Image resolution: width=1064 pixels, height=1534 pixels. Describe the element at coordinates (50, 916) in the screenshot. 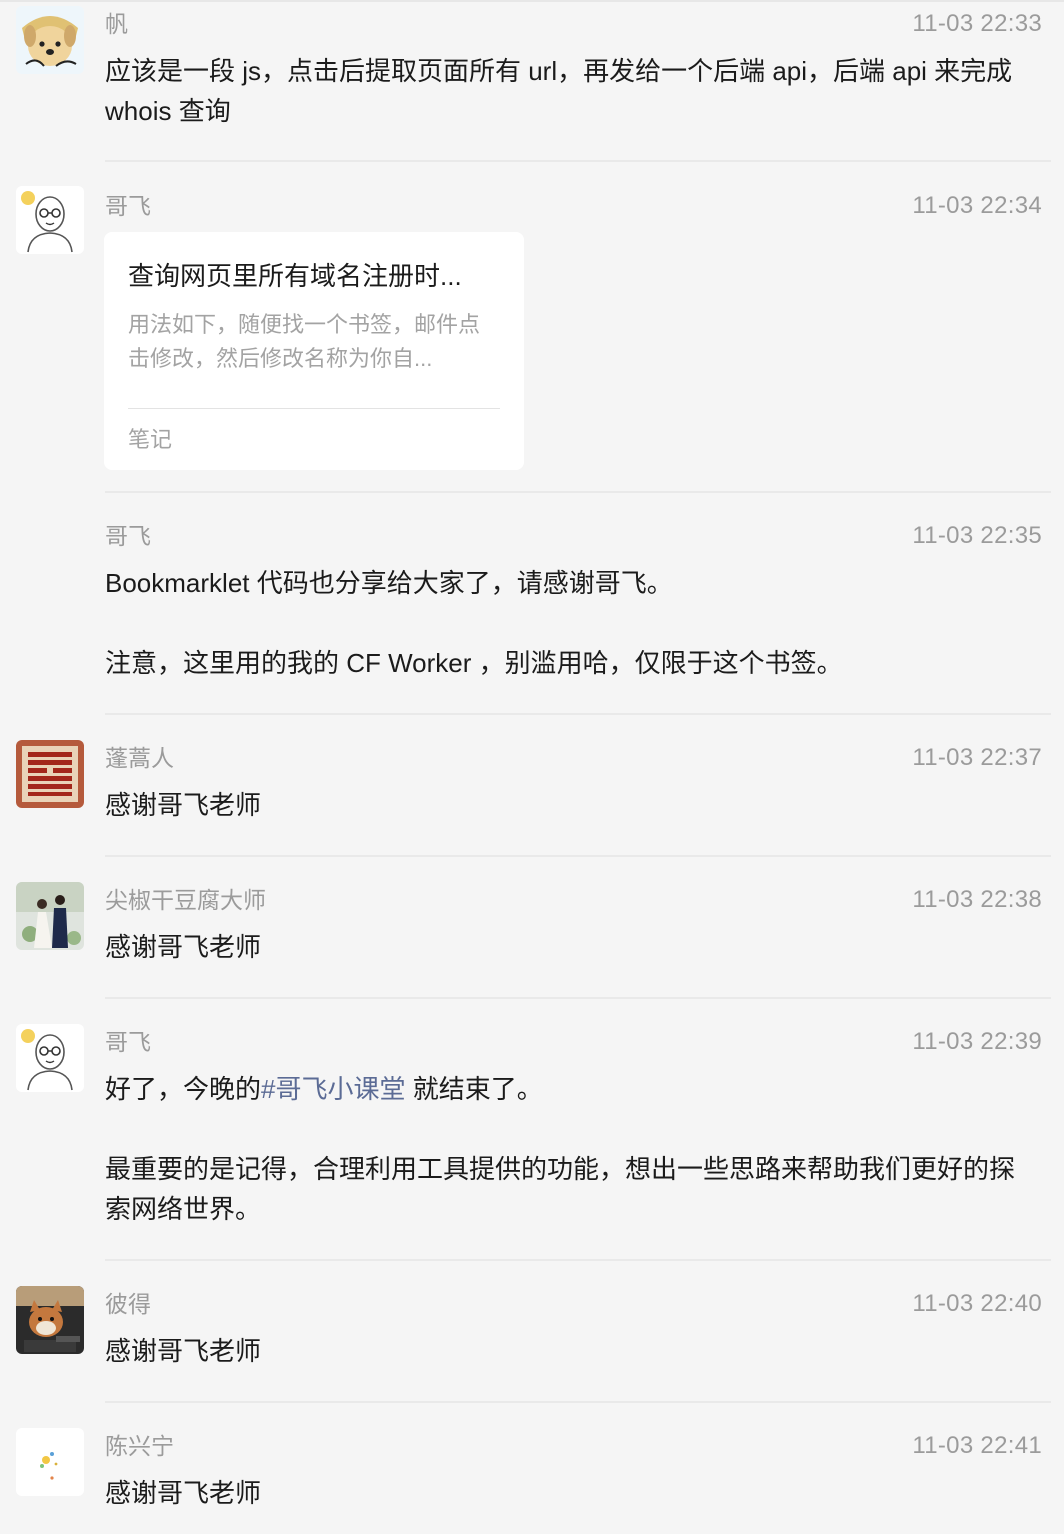

I see `avatar-wedding-photo` at that location.